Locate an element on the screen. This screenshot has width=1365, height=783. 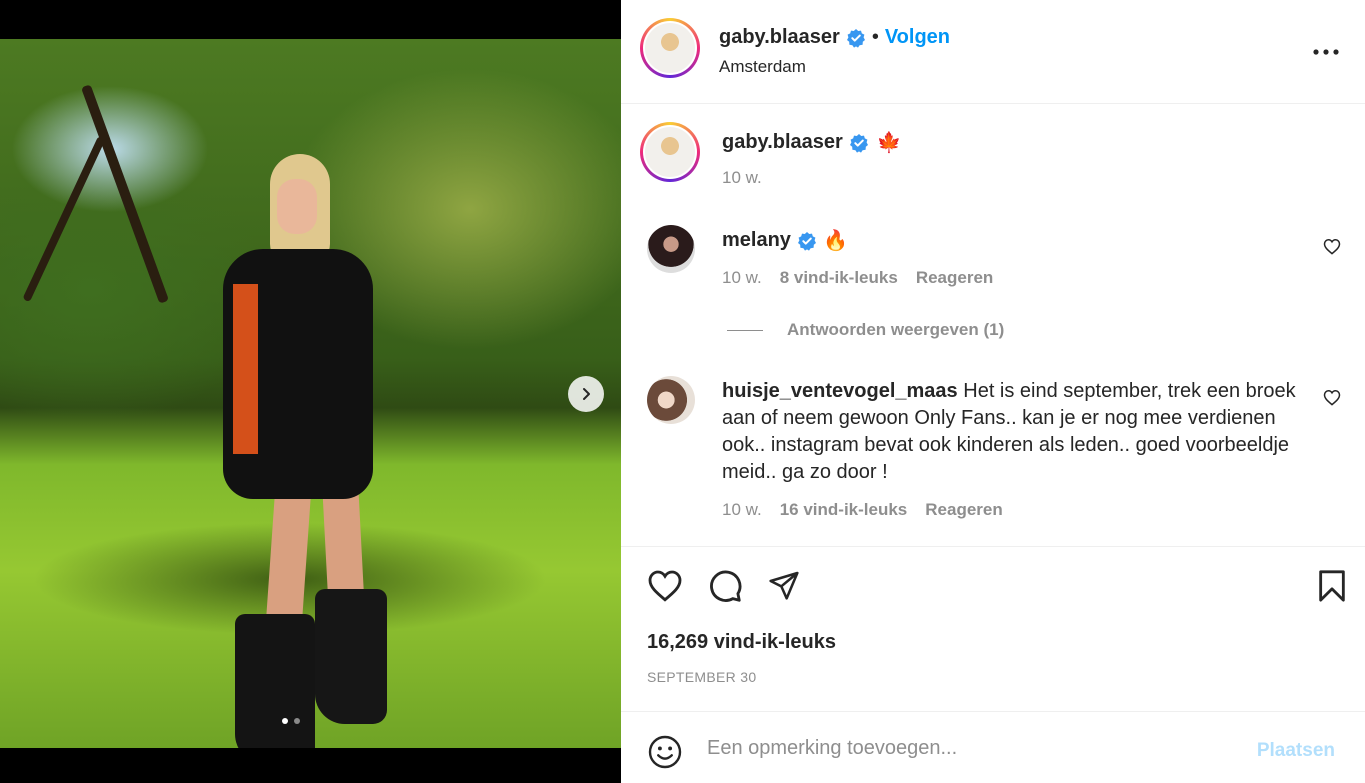
more-horizontal-icon is located at coordinates (1326, 52).